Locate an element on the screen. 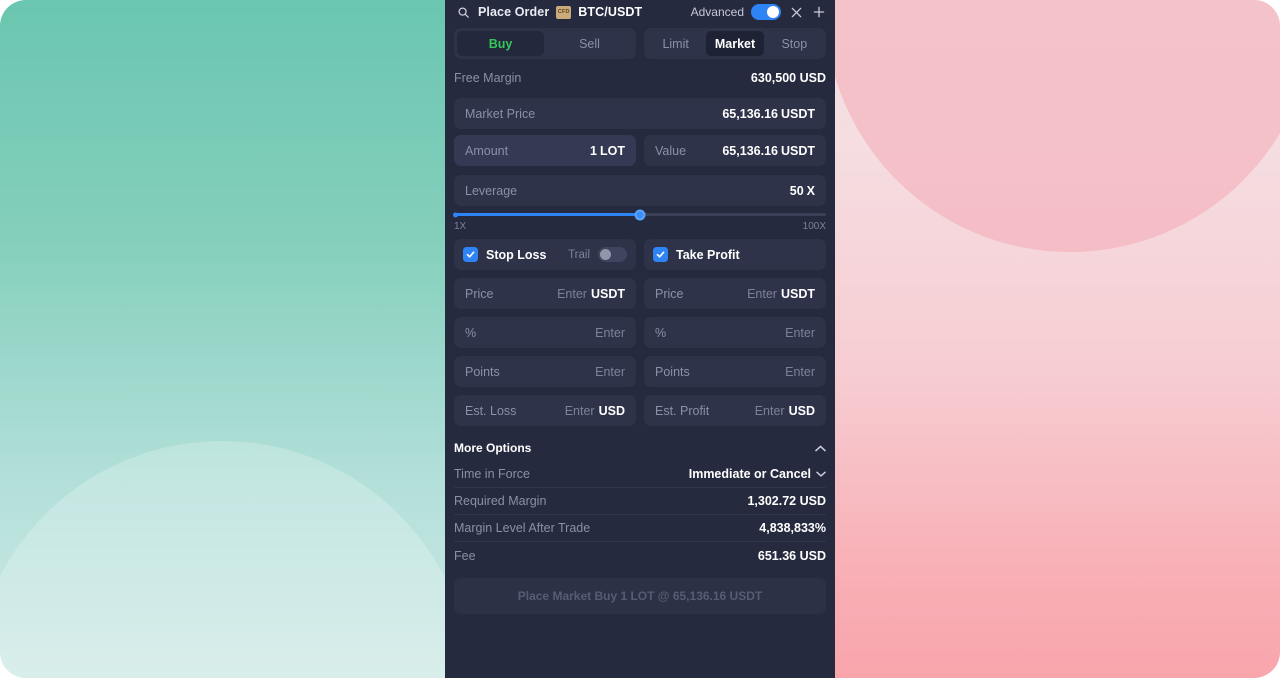 This screenshot has height=678, width=1280. plus-icon is located at coordinates (819, 12).